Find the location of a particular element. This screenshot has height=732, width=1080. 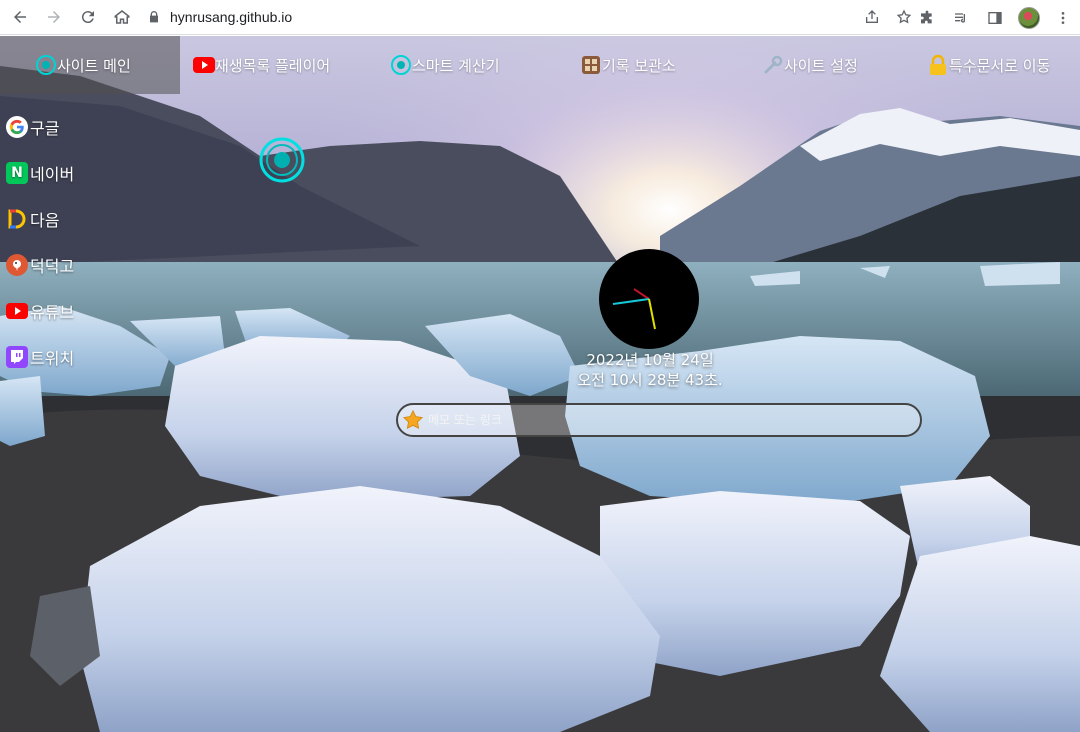

home-icon is located at coordinates (122, 17).